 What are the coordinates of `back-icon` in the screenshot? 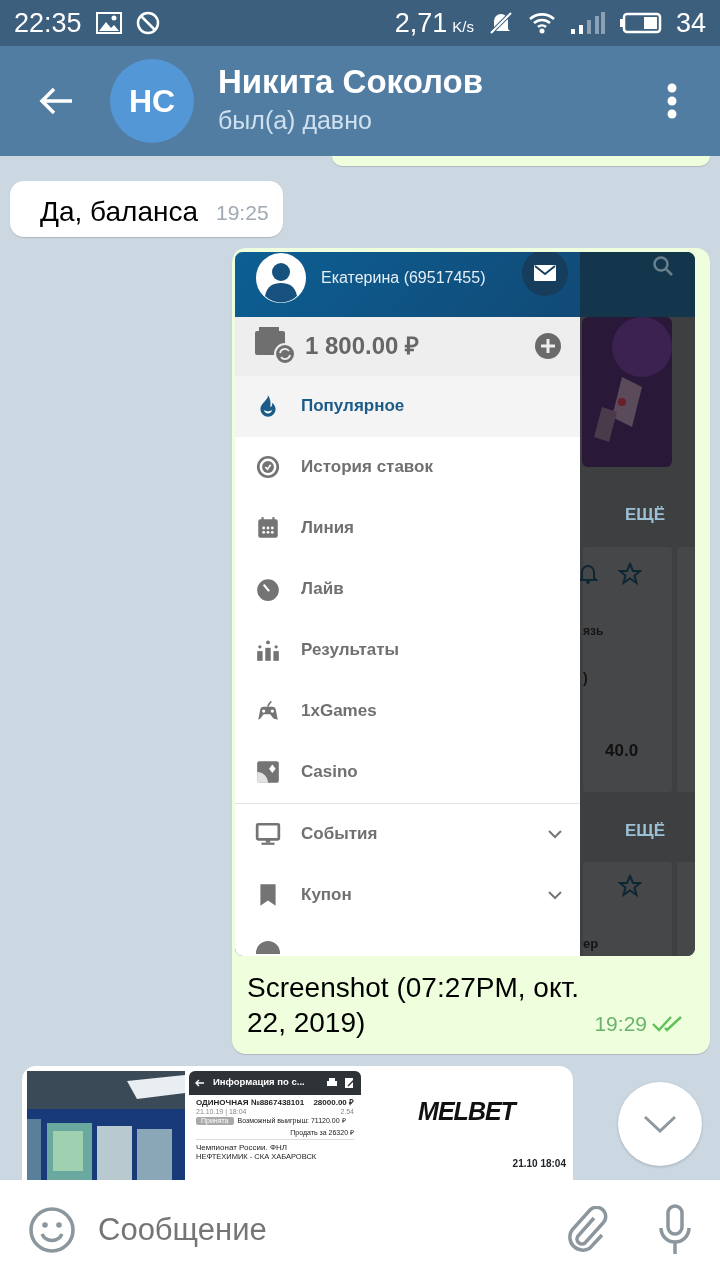 It's located at (200, 1082).